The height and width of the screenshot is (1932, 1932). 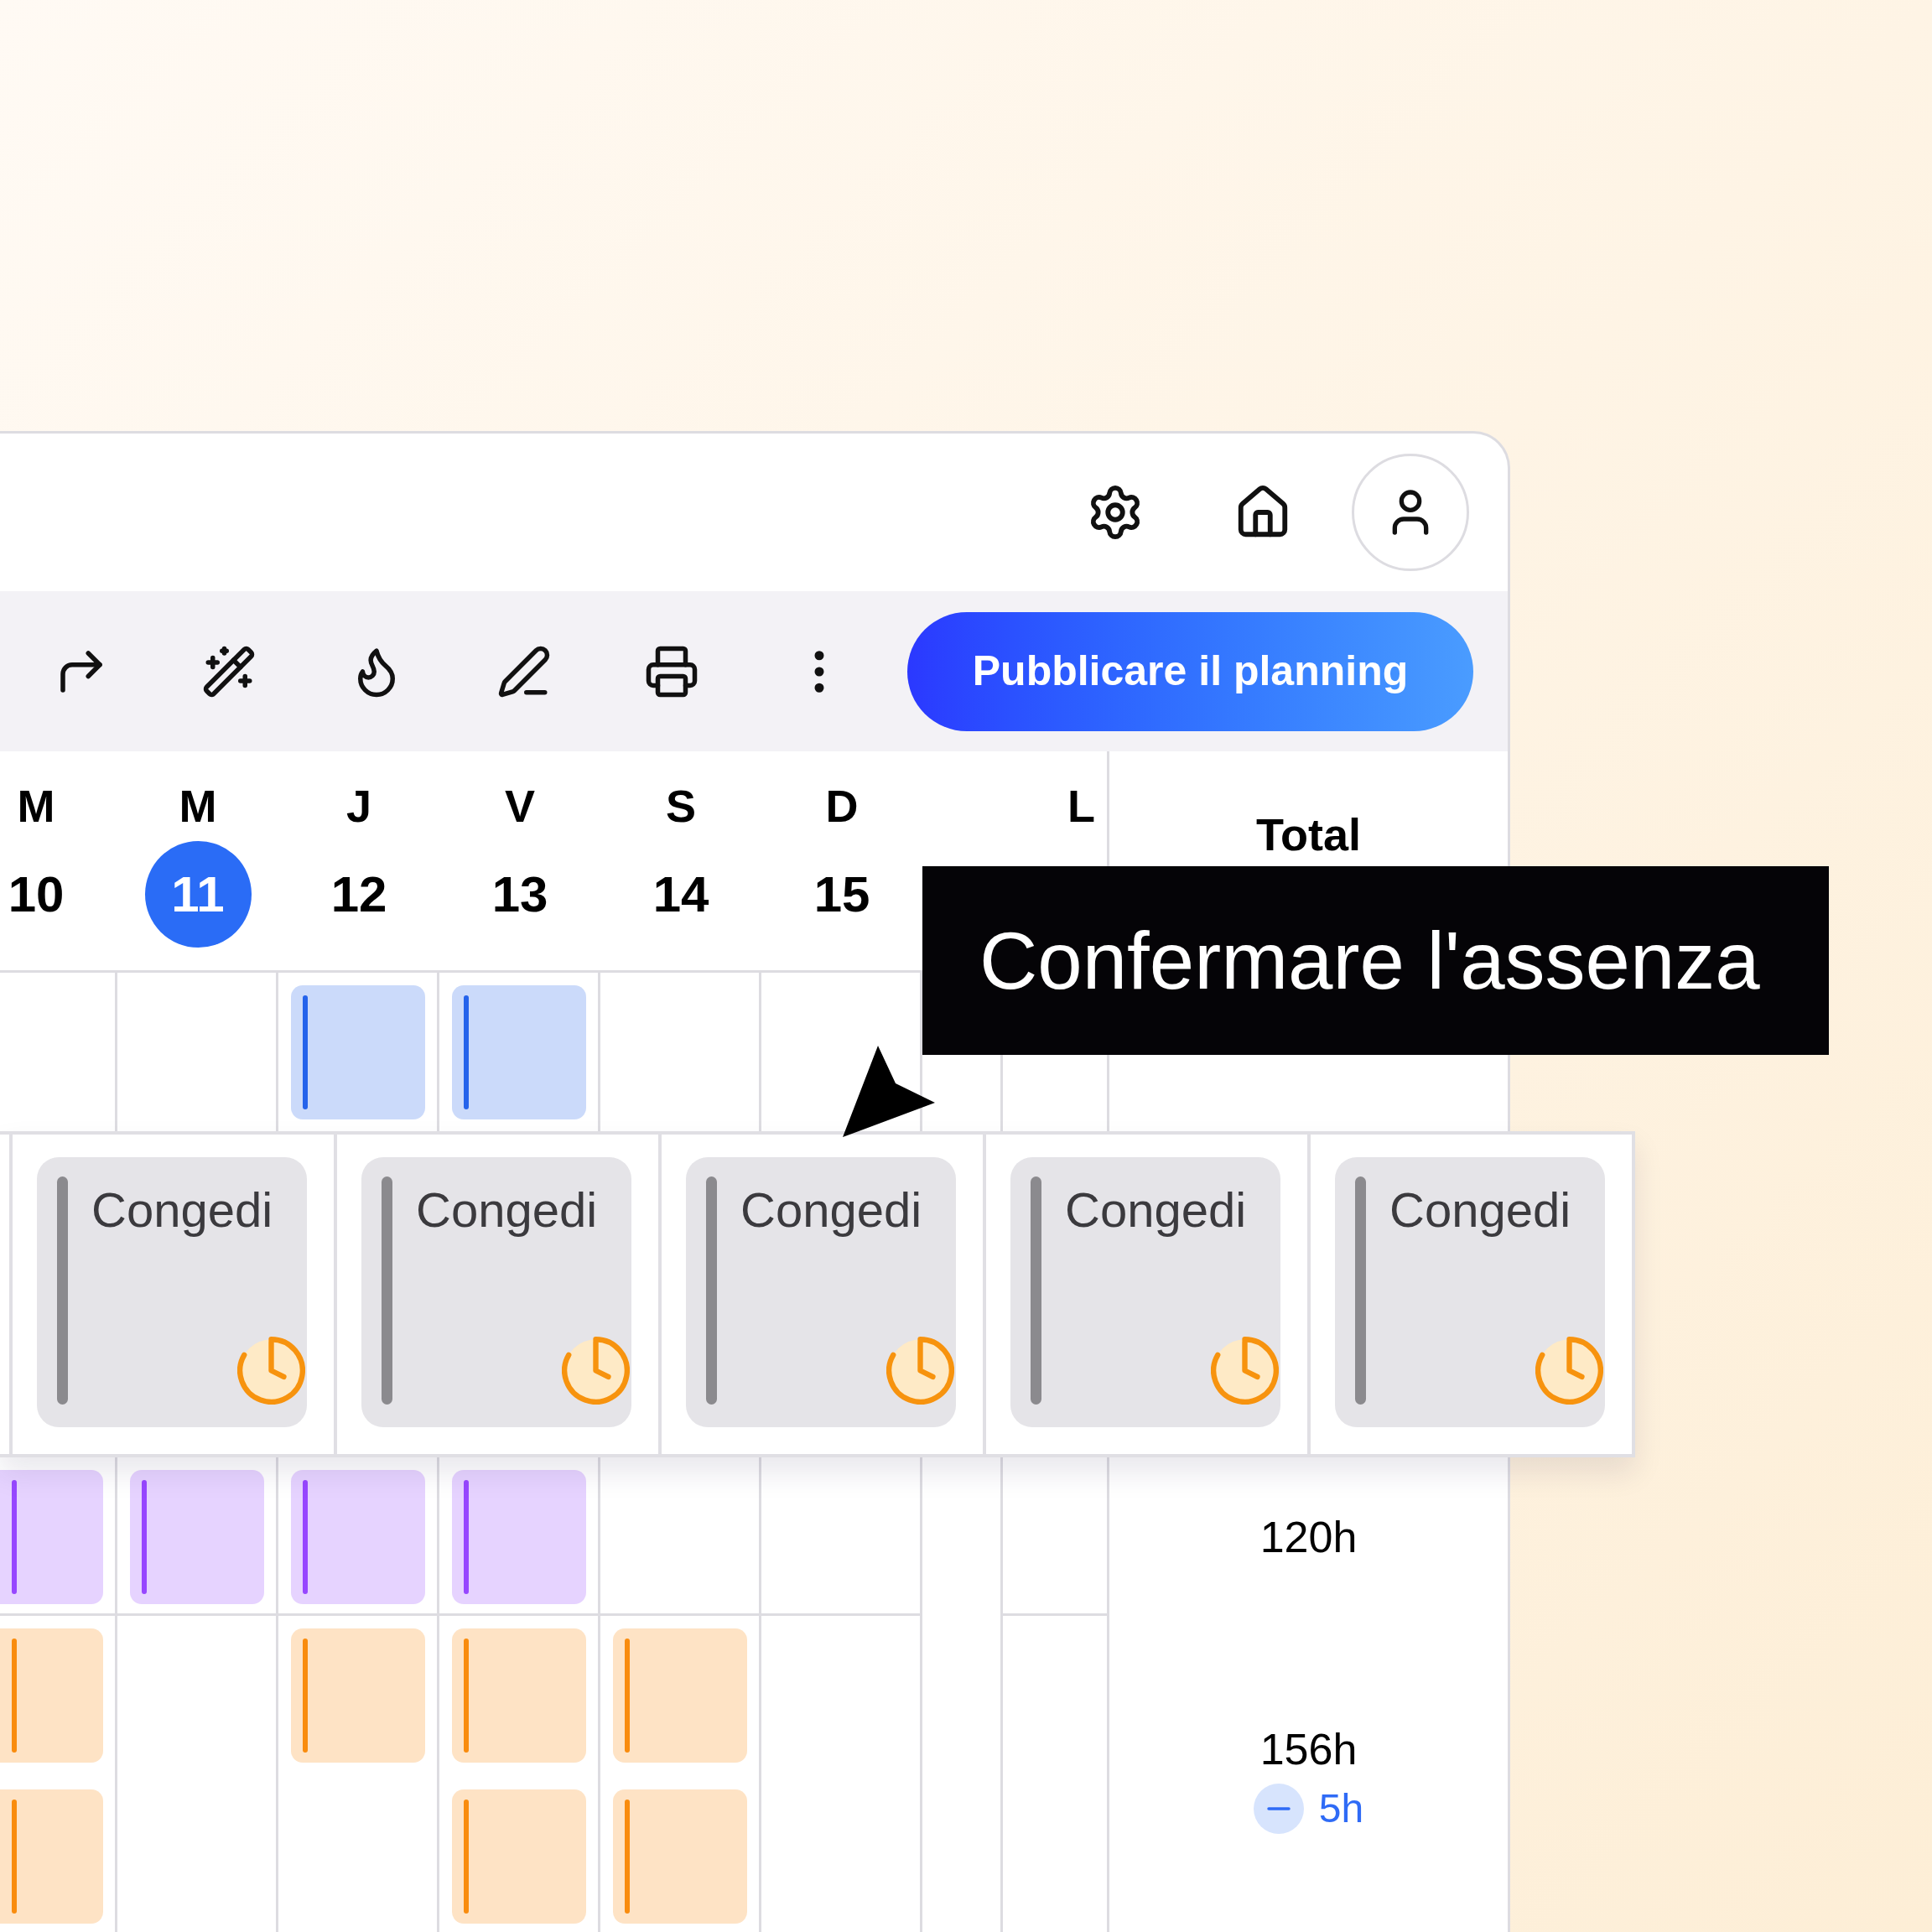 What do you see at coordinates (1341, 1809) in the screenshot?
I see `hours-difference: 5h` at bounding box center [1341, 1809].